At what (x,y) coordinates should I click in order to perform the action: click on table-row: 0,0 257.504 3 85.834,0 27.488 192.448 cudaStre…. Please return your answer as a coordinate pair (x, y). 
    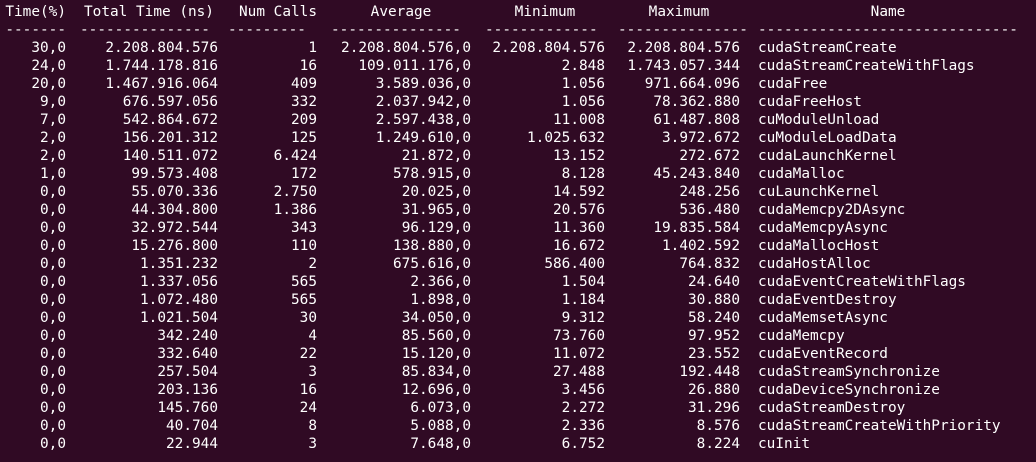
    Looking at the image, I should click on (518, 372).